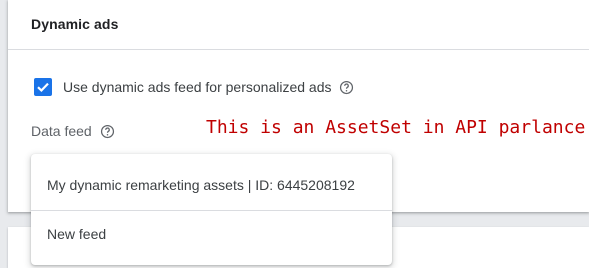 This screenshot has width=589, height=268. Describe the element at coordinates (75, 24) in the screenshot. I see `card-title: Dynamic ads` at that location.